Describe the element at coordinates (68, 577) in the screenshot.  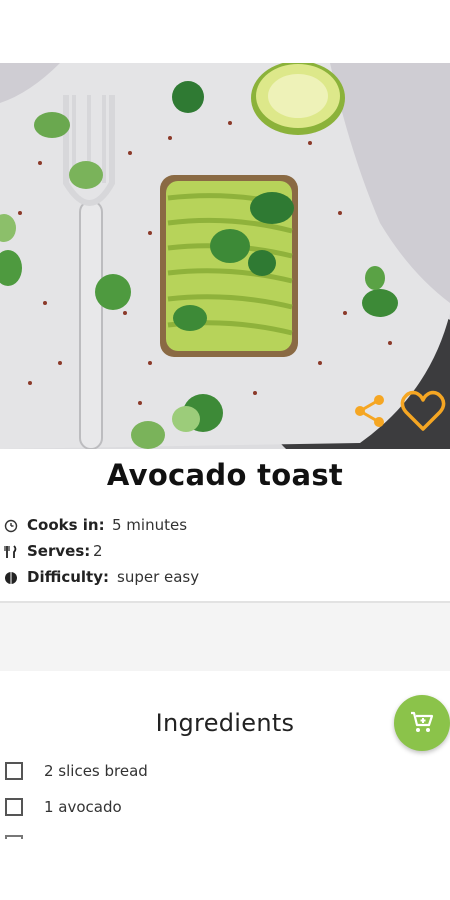
I see `difficulty-label: Difficulty:` at that location.